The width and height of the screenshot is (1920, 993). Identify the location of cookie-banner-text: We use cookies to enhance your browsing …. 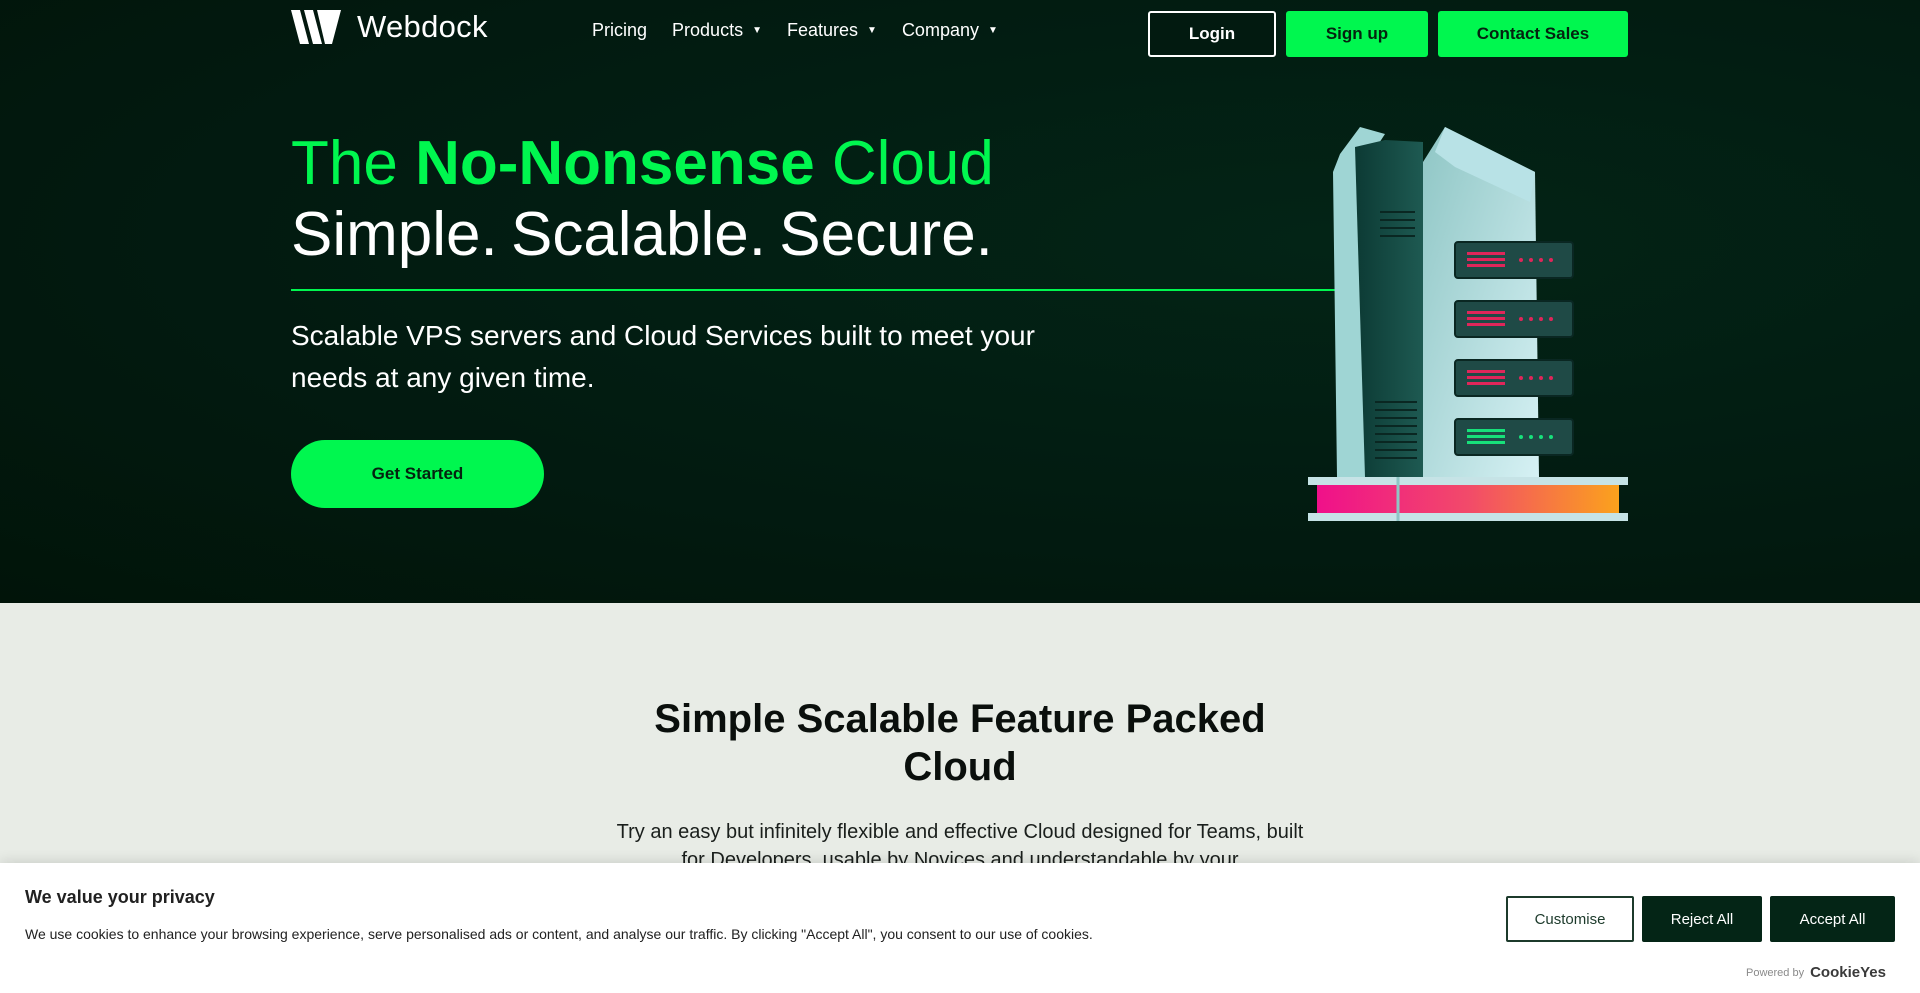
(559, 934).